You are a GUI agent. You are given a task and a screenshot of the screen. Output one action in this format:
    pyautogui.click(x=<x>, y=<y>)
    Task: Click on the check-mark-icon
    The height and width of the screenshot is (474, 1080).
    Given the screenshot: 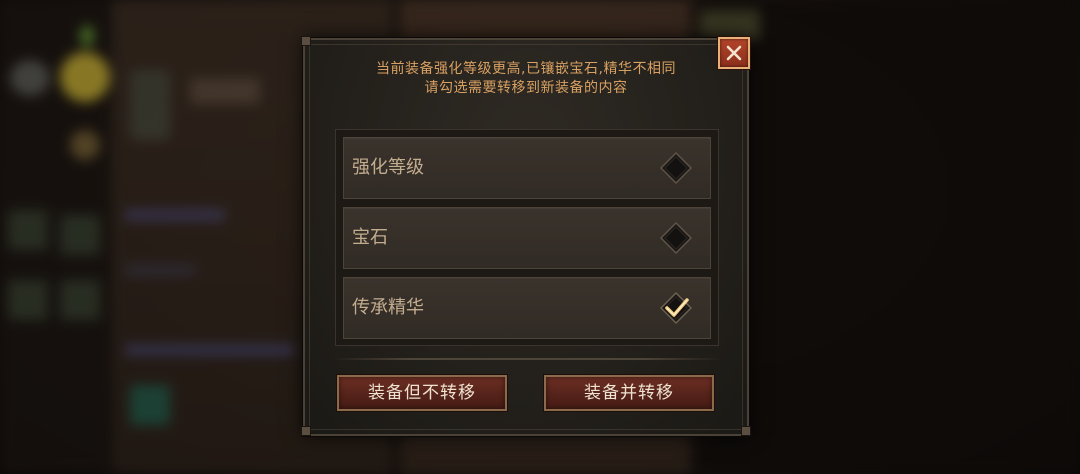 What is the action you would take?
    pyautogui.click(x=676, y=308)
    